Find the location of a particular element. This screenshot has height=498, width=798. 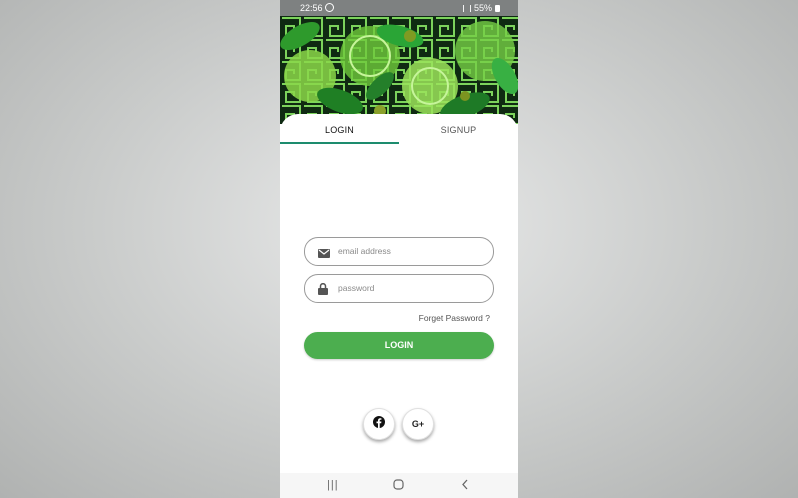

dnd-icon is located at coordinates (329, 7).